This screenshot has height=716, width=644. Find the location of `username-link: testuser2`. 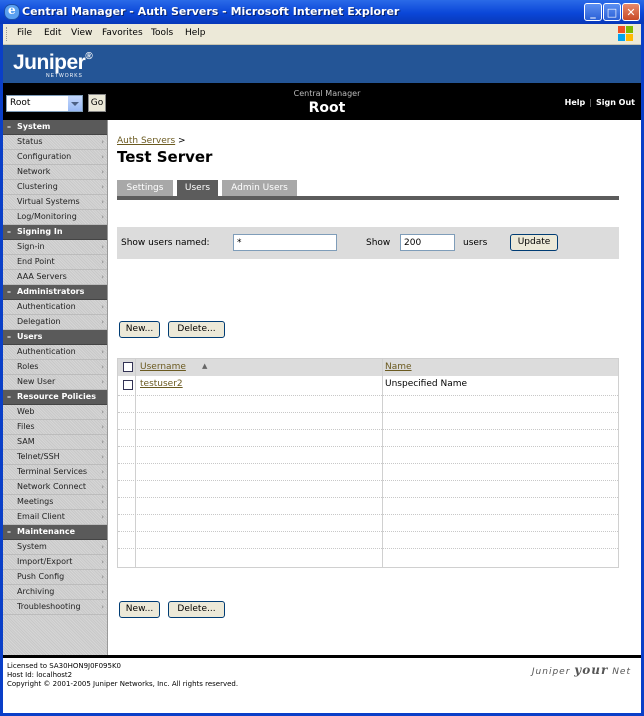

username-link: testuser2 is located at coordinates (161, 384).